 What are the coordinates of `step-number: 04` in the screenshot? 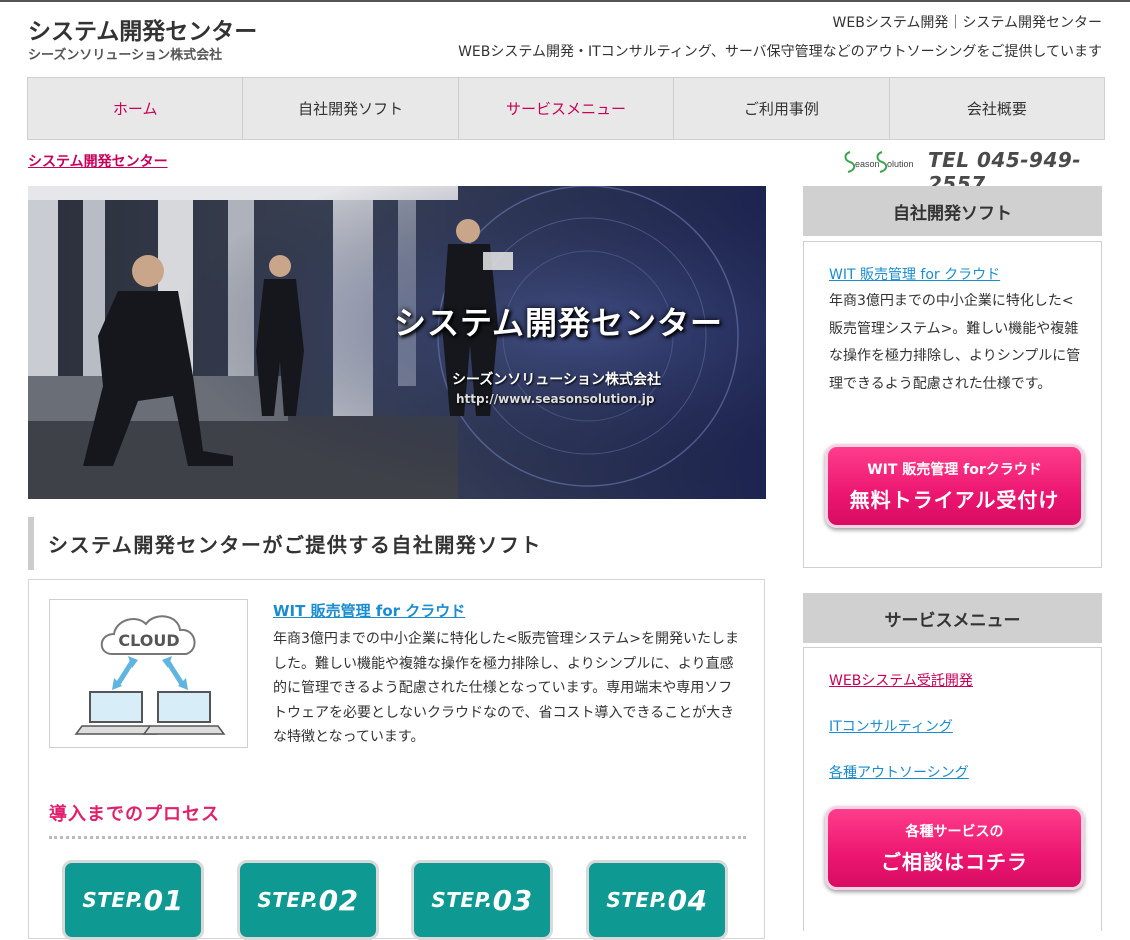 It's located at (687, 900).